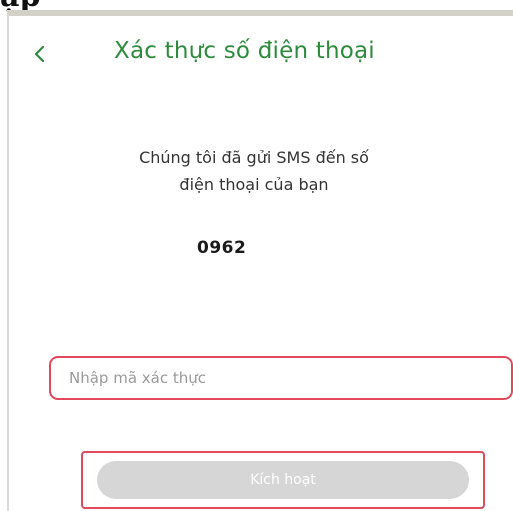 The width and height of the screenshot is (513, 511). I want to click on top-bar: Xác thực số điện thoại, so click(261, 54).